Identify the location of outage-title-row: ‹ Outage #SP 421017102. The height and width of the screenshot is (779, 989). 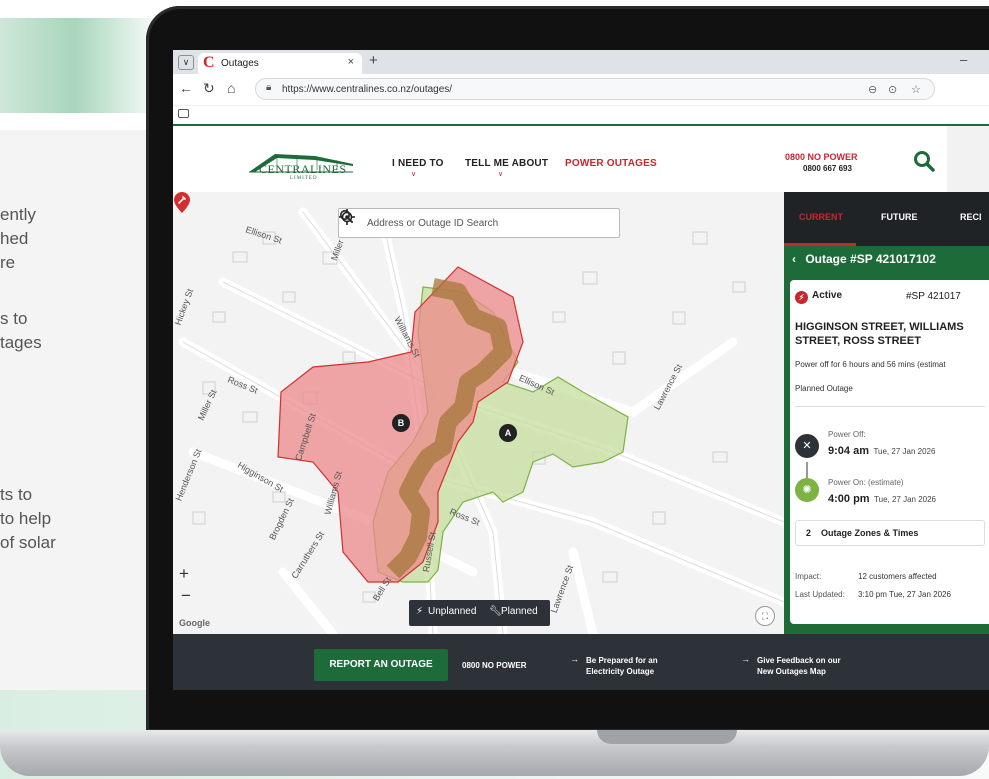
(864, 259).